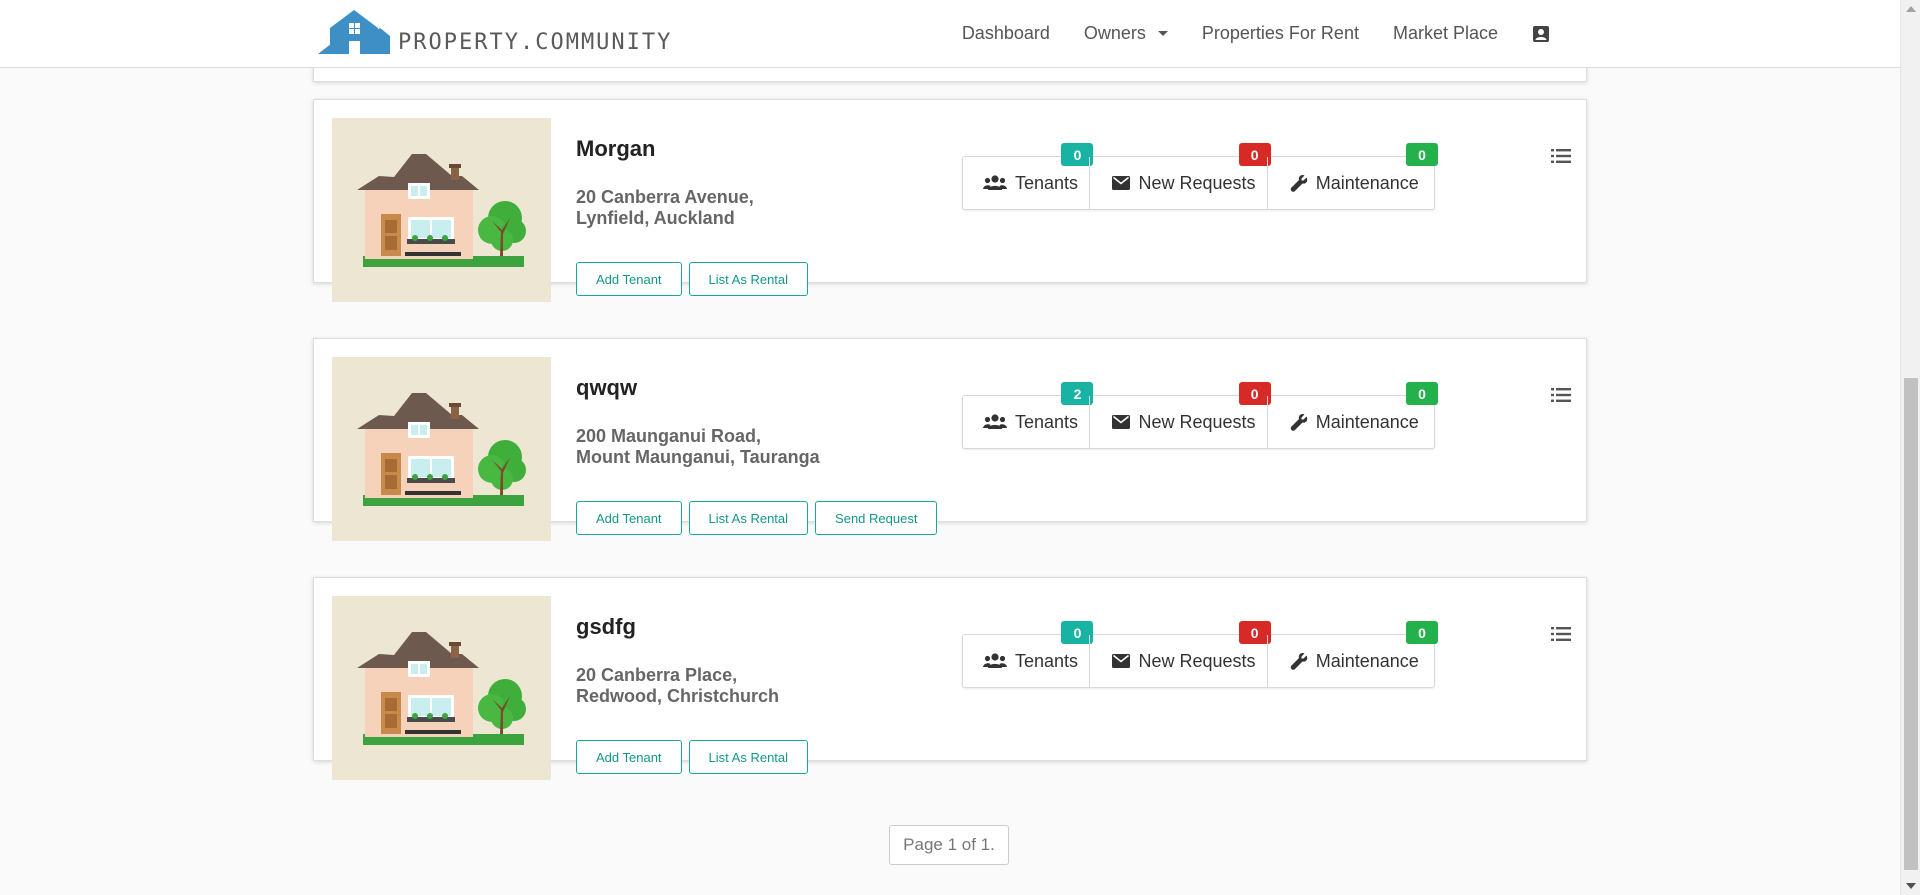 The height and width of the screenshot is (895, 1920). What do you see at coordinates (1114, 33) in the screenshot?
I see `nav-owners-label: Owners` at bounding box center [1114, 33].